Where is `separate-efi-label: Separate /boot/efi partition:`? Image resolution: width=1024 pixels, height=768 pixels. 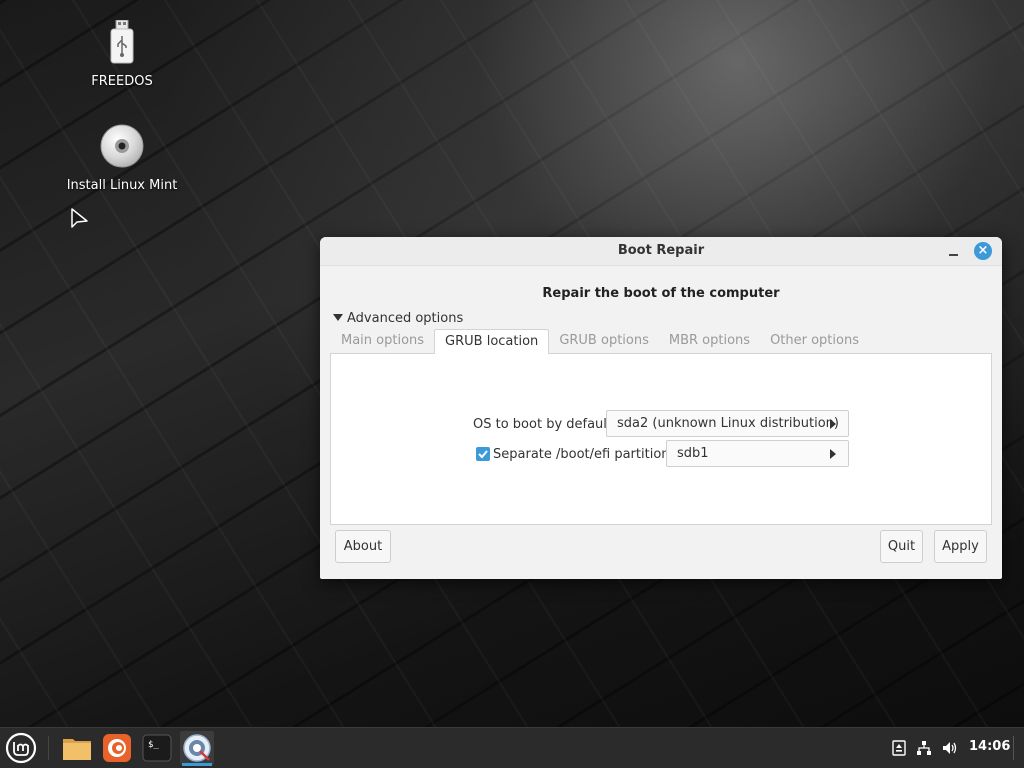 separate-efi-label: Separate /boot/efi partition: is located at coordinates (583, 454).